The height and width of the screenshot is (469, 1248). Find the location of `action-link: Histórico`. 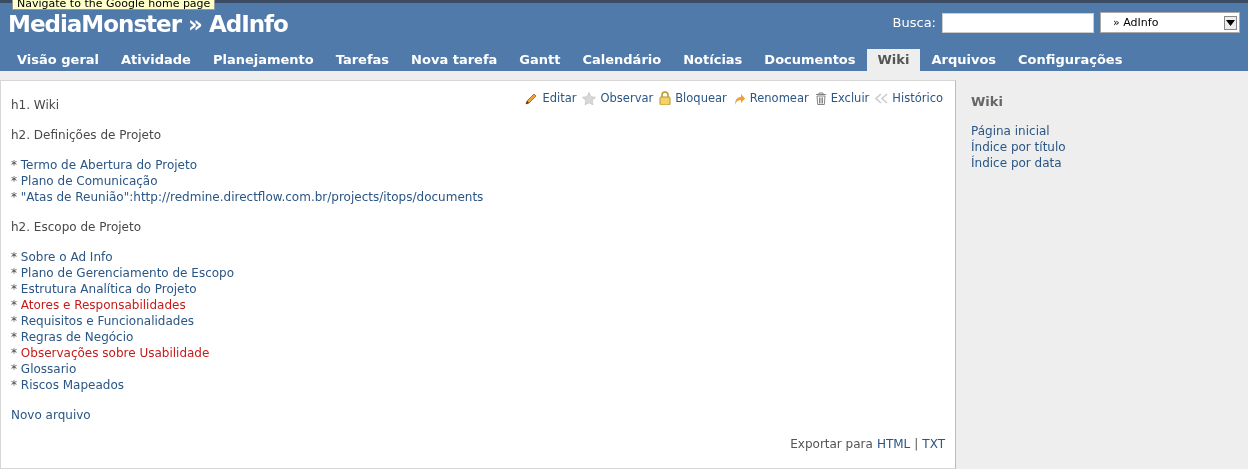

action-link: Histórico is located at coordinates (917, 98).